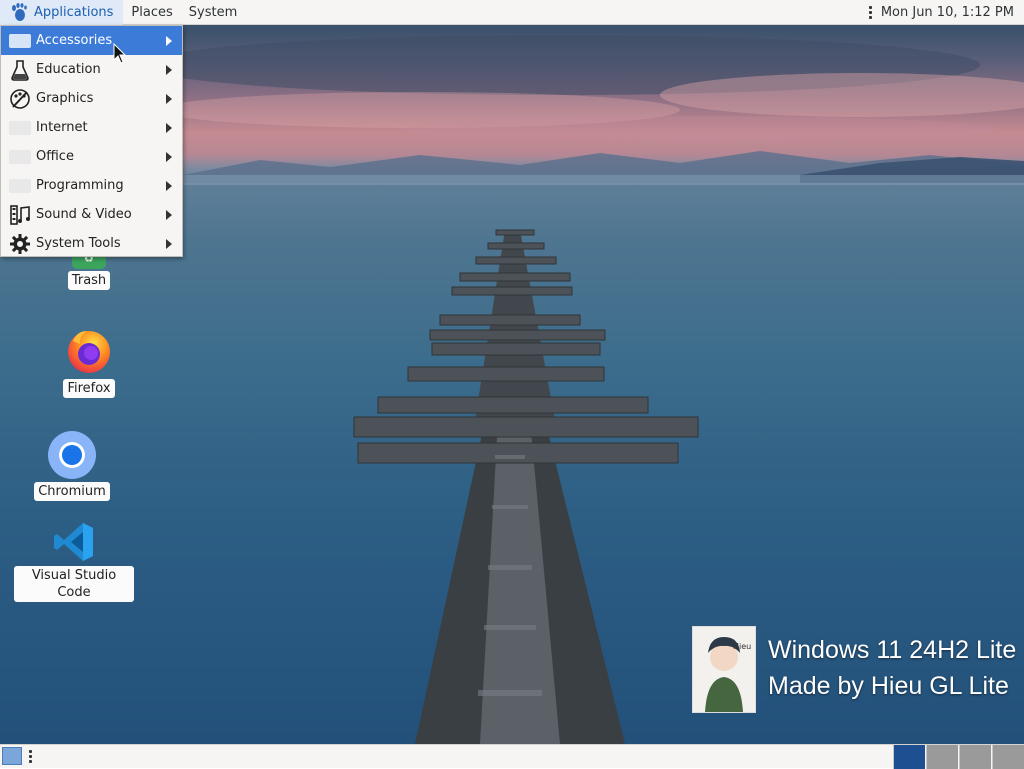 Image resolution: width=1024 pixels, height=769 pixels. What do you see at coordinates (888, 686) in the screenshot?
I see `watermark-line-2: Made by Hieu GL Lite` at bounding box center [888, 686].